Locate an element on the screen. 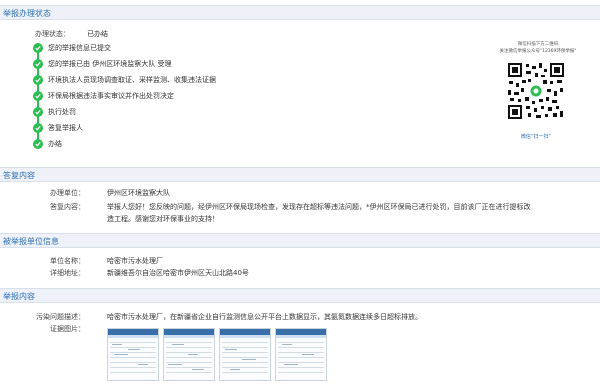 The height and width of the screenshot is (391, 600). section-title: 举报内容 is located at coordinates (19, 296).